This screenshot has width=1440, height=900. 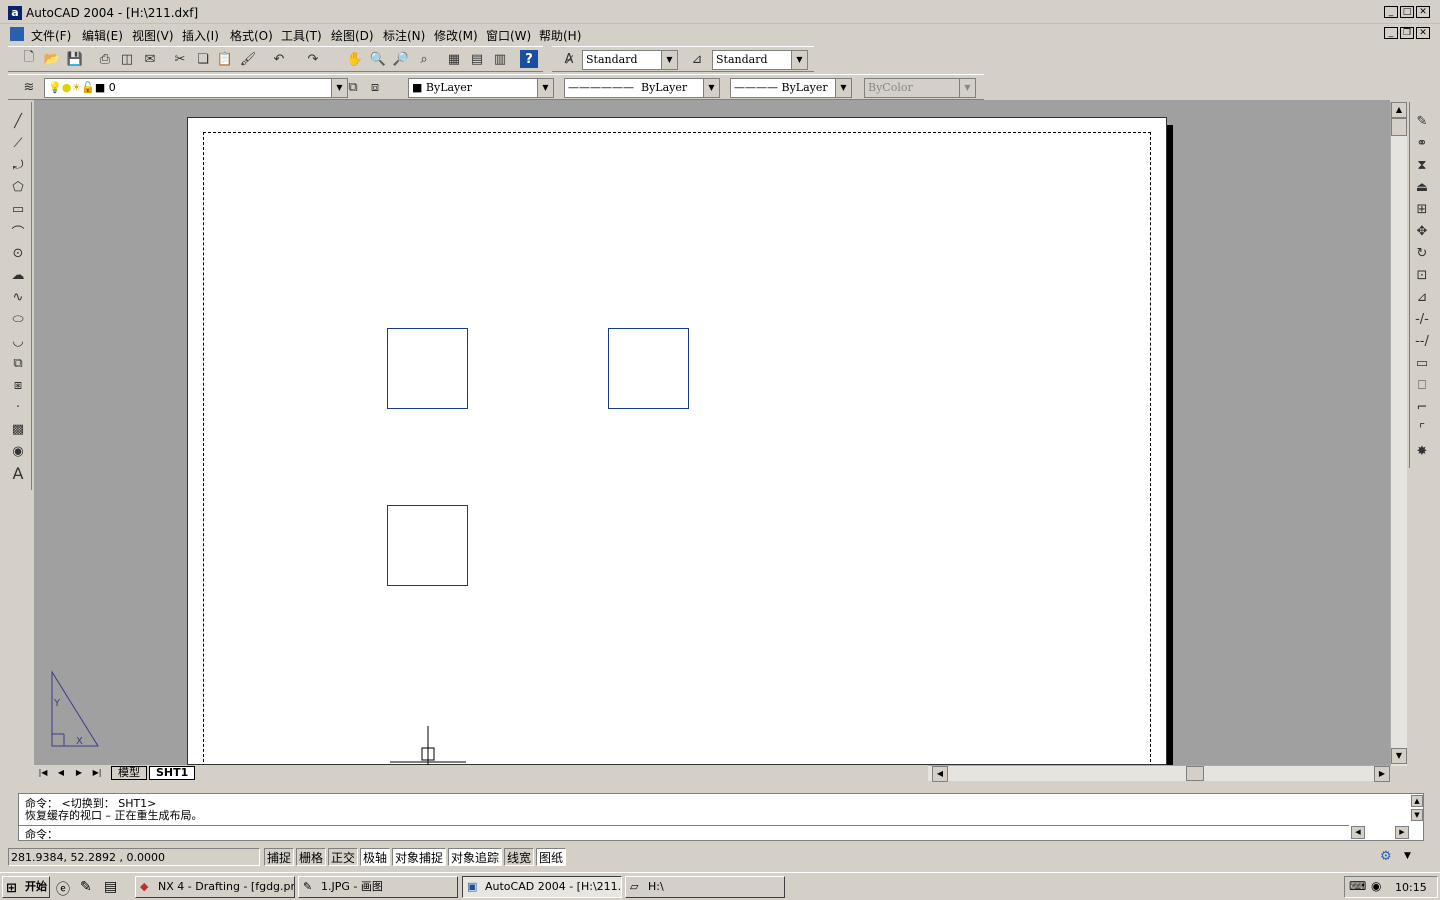 What do you see at coordinates (1422, 385) in the screenshot?
I see `break-icon: ⎕` at bounding box center [1422, 385].